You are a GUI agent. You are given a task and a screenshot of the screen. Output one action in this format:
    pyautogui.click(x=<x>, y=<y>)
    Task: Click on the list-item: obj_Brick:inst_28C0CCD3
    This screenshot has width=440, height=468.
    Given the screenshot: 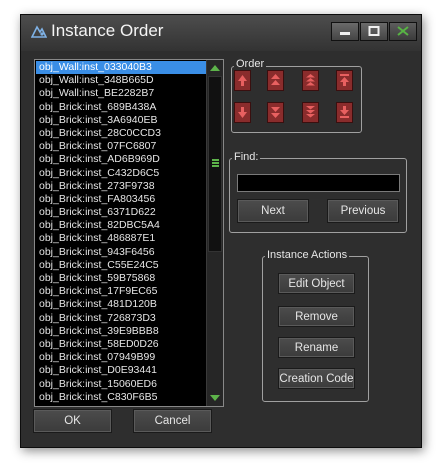 What is the action you would take?
    pyautogui.click(x=121, y=133)
    